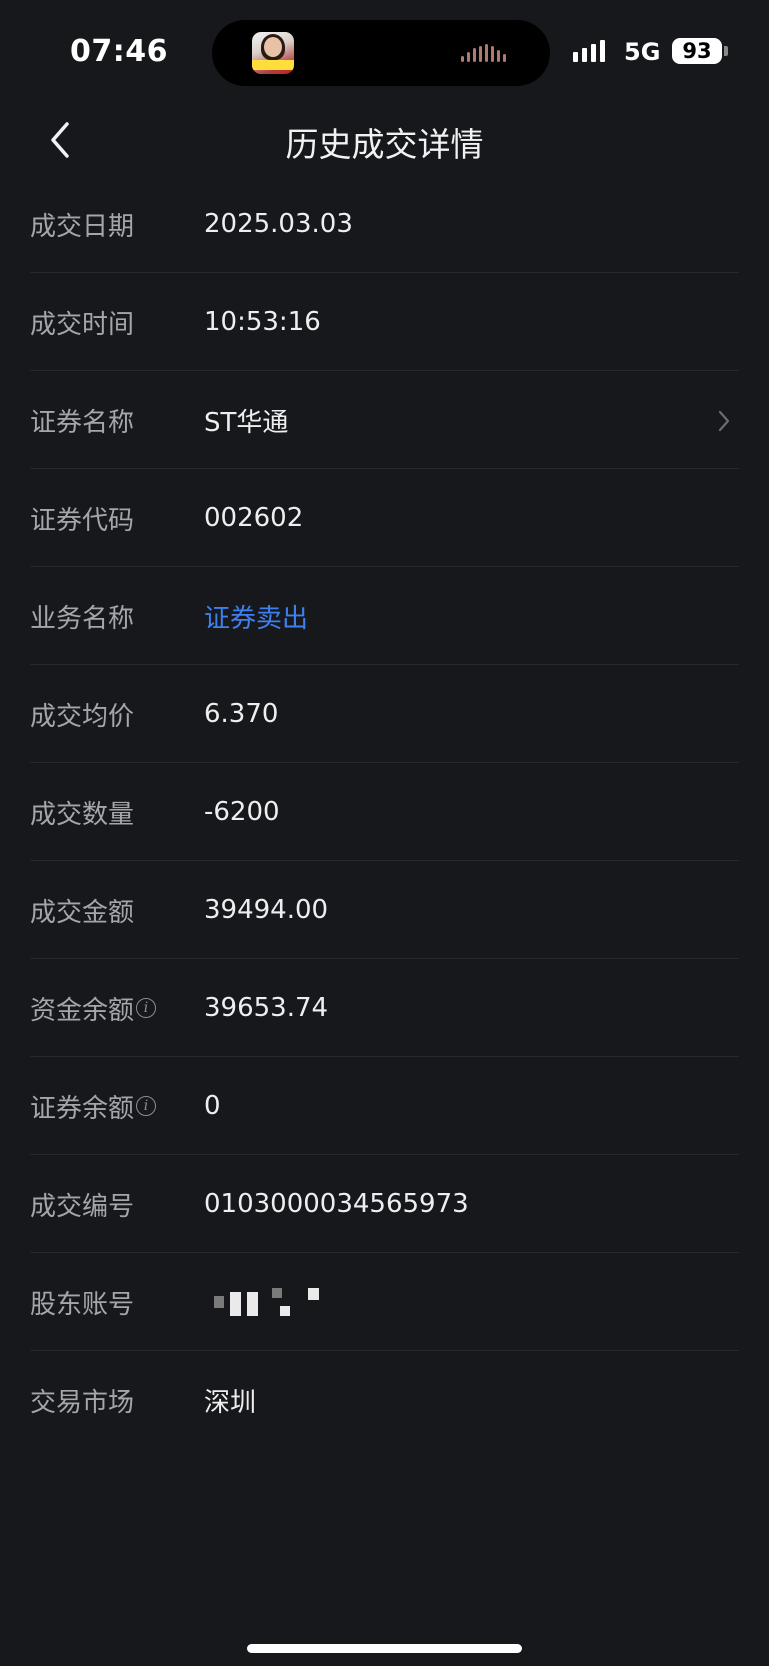  Describe the element at coordinates (384, 1302) in the screenshot. I see `row-shareholder-account: 股东账号` at that location.